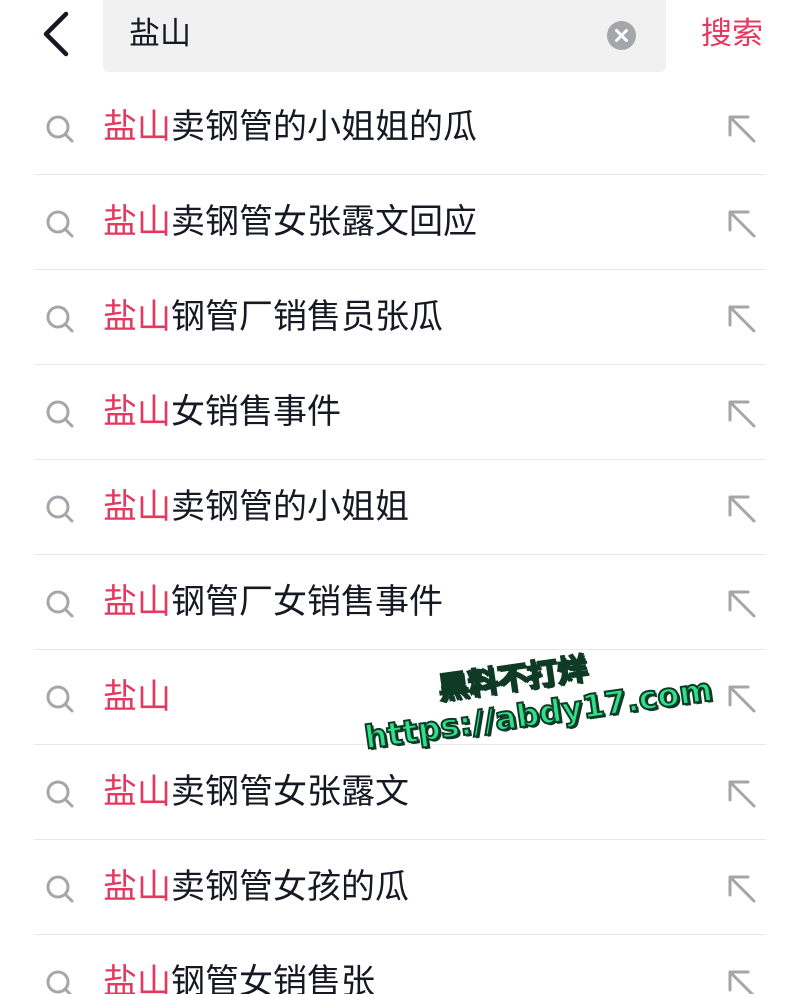 This screenshot has height=994, width=800. I want to click on search-header: 搜索, so click(400, 40).